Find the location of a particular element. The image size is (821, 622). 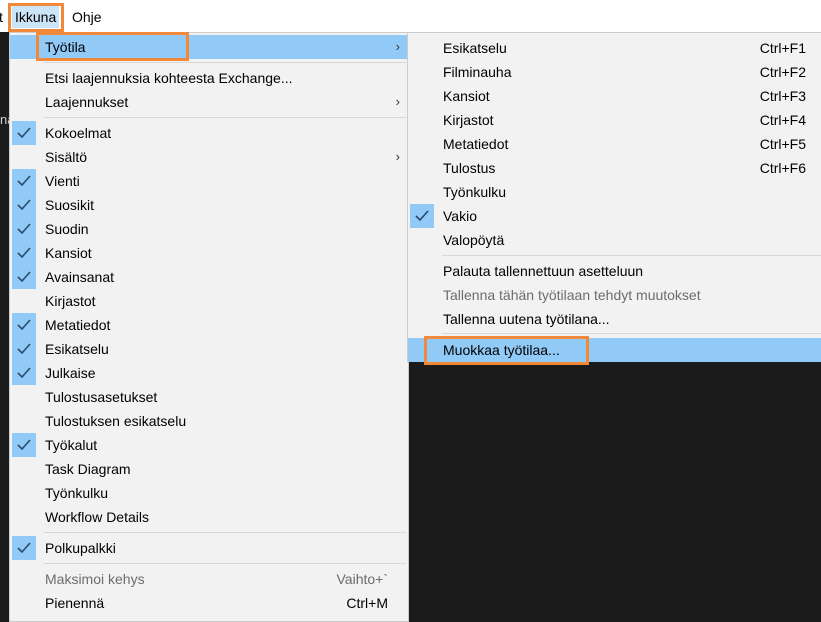

menu-item-tulostus: Tulostus Ctrl+F6 is located at coordinates (614, 168).